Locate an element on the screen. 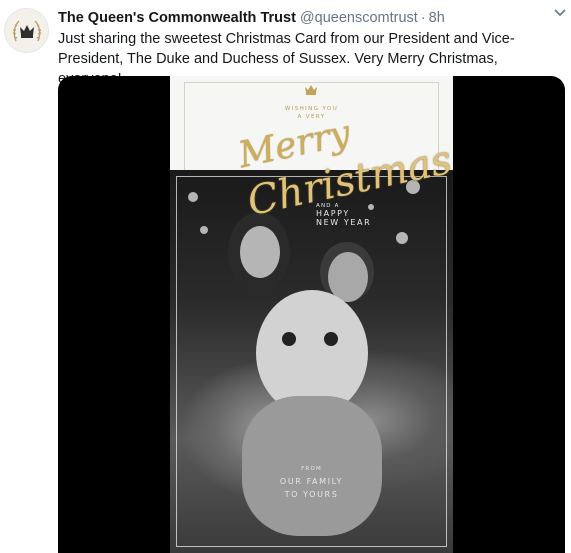  our-family-label: OUR FAMILY is located at coordinates (311, 481).